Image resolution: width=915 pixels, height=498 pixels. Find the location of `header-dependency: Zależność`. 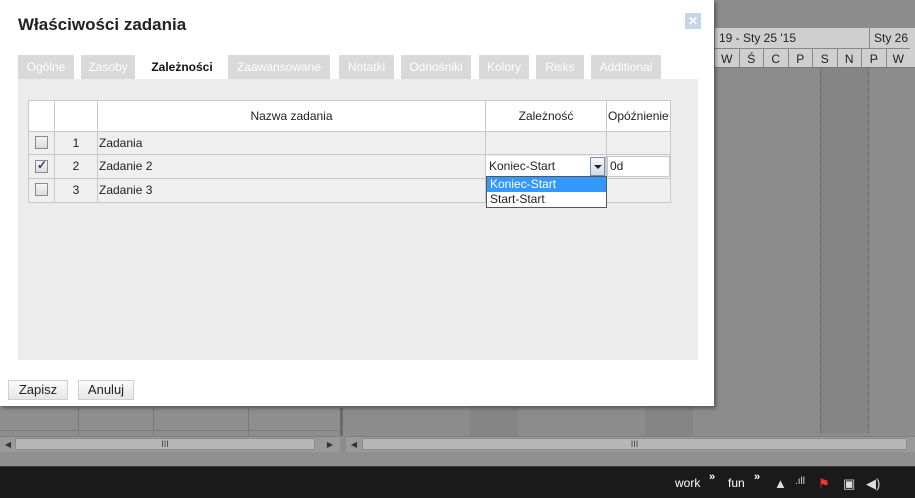

header-dependency: Zależność is located at coordinates (546, 116).